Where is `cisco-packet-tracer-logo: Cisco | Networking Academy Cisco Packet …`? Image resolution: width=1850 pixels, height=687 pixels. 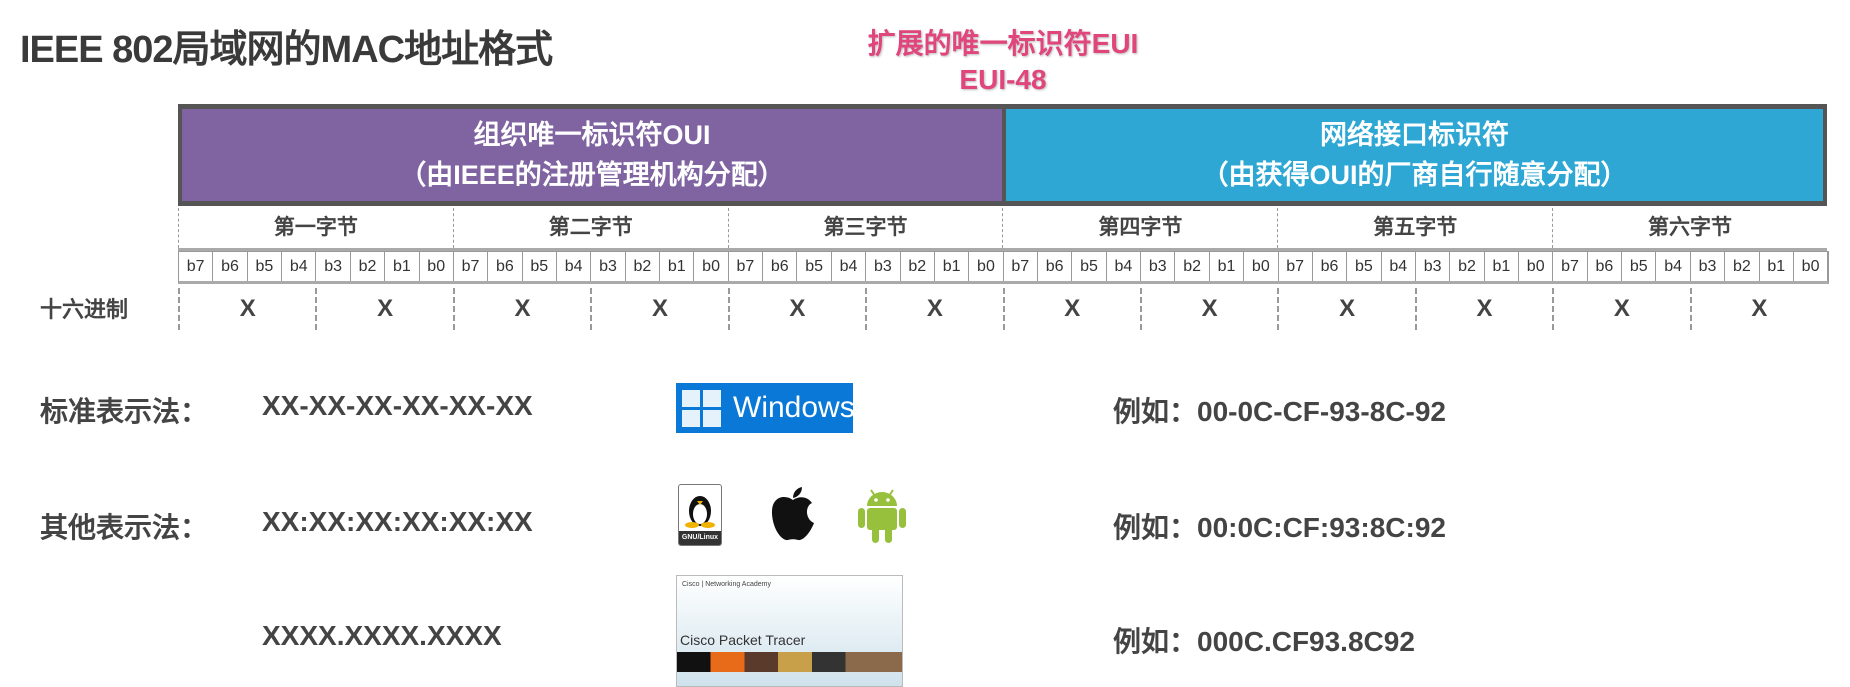
cisco-packet-tracer-logo: Cisco | Networking Academy Cisco Packet … is located at coordinates (789, 631).